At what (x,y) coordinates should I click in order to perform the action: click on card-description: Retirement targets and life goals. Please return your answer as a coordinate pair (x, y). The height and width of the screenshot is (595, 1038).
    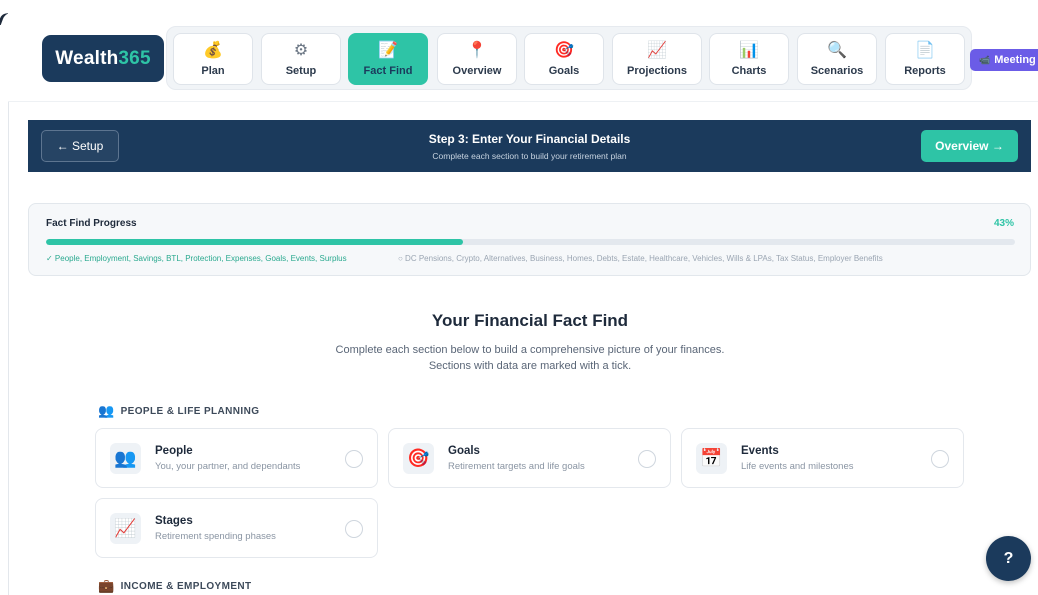
    Looking at the image, I should click on (516, 466).